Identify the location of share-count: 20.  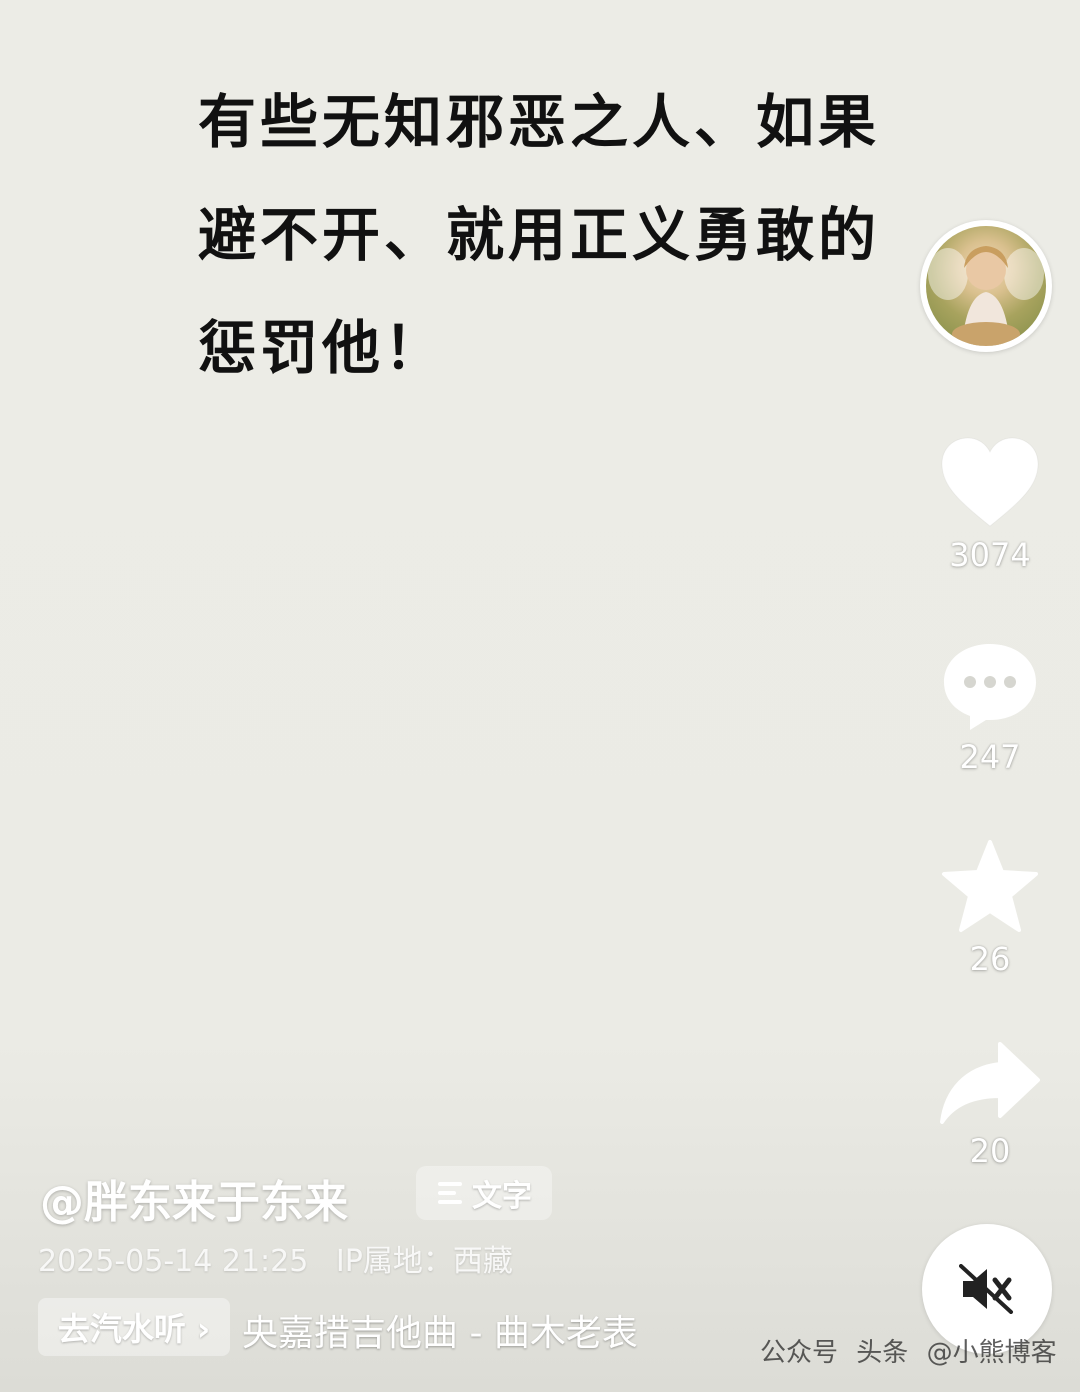
(990, 1151).